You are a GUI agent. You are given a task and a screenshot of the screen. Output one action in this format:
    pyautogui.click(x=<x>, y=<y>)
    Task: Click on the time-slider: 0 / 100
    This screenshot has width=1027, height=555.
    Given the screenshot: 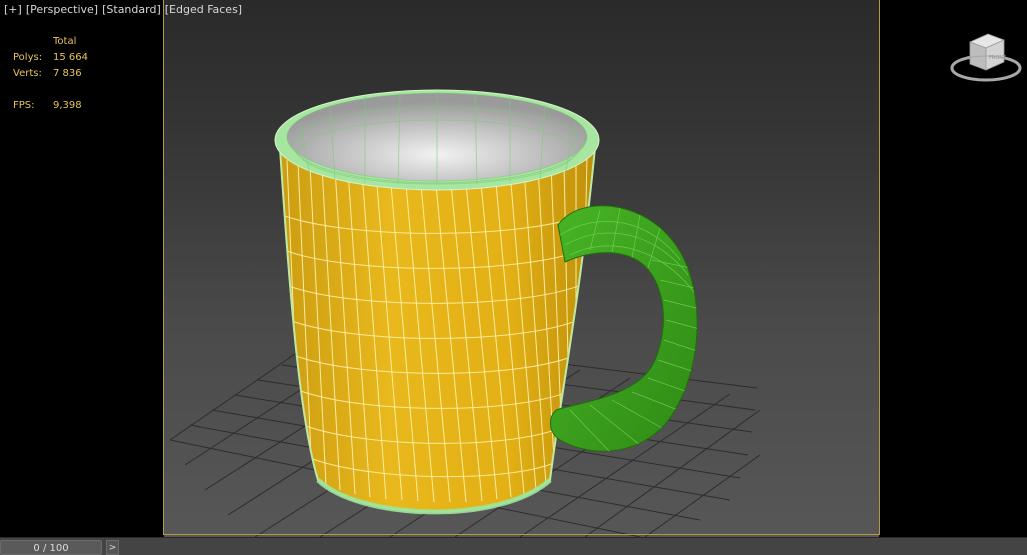 What is the action you would take?
    pyautogui.click(x=51, y=547)
    